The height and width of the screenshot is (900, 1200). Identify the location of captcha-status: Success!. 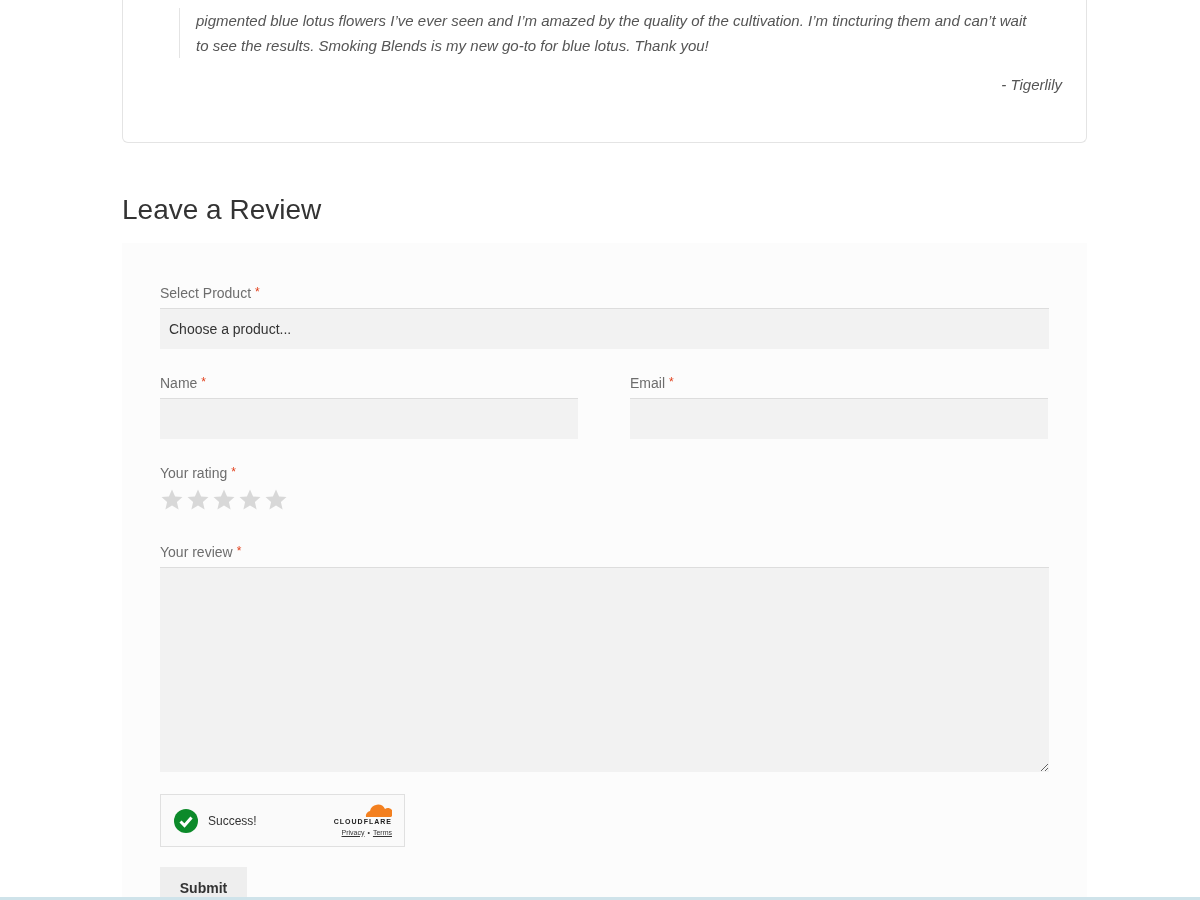
(232, 821).